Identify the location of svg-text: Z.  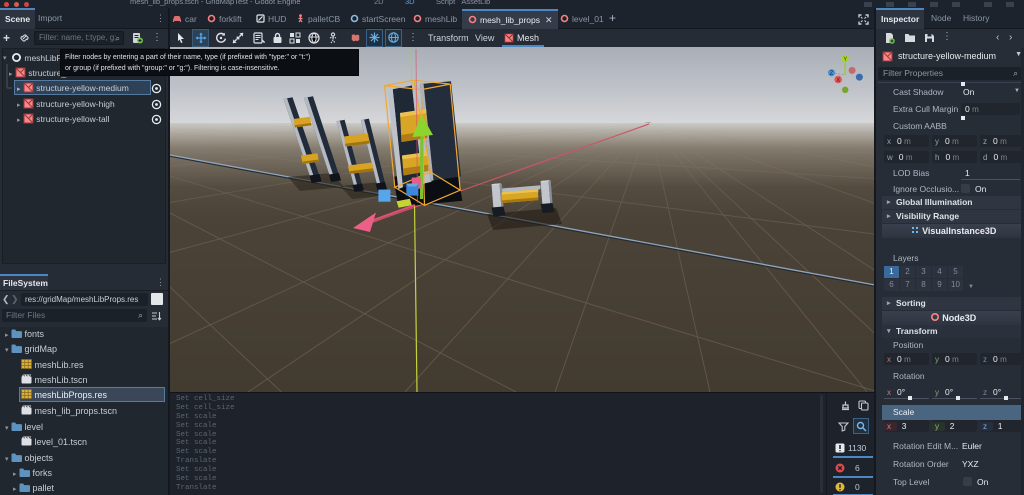
(832, 74).